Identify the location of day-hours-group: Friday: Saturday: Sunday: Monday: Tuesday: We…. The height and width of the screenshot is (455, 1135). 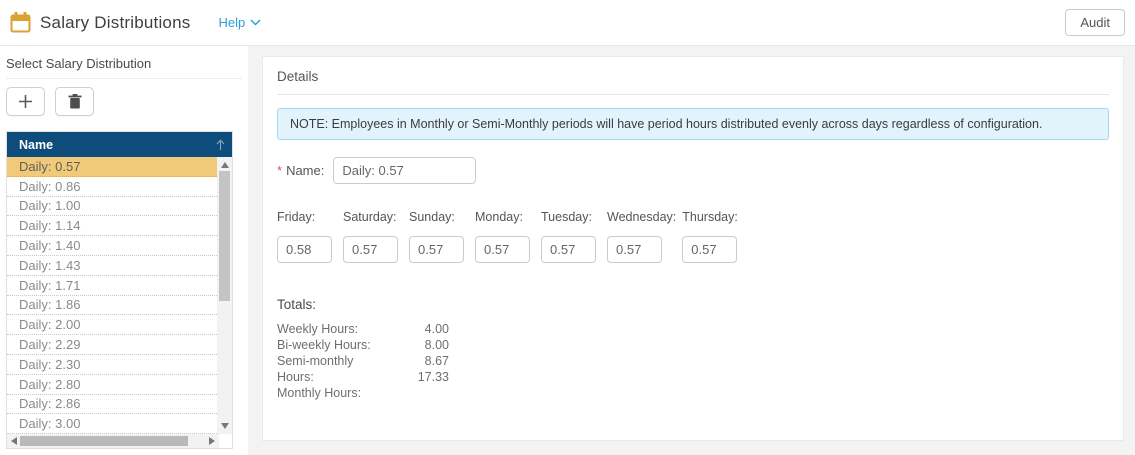
(693, 236).